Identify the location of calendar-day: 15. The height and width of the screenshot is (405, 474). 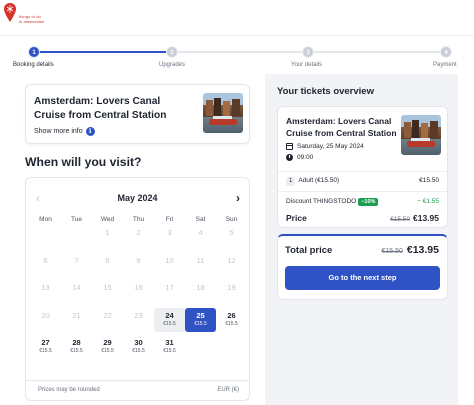
(107, 292).